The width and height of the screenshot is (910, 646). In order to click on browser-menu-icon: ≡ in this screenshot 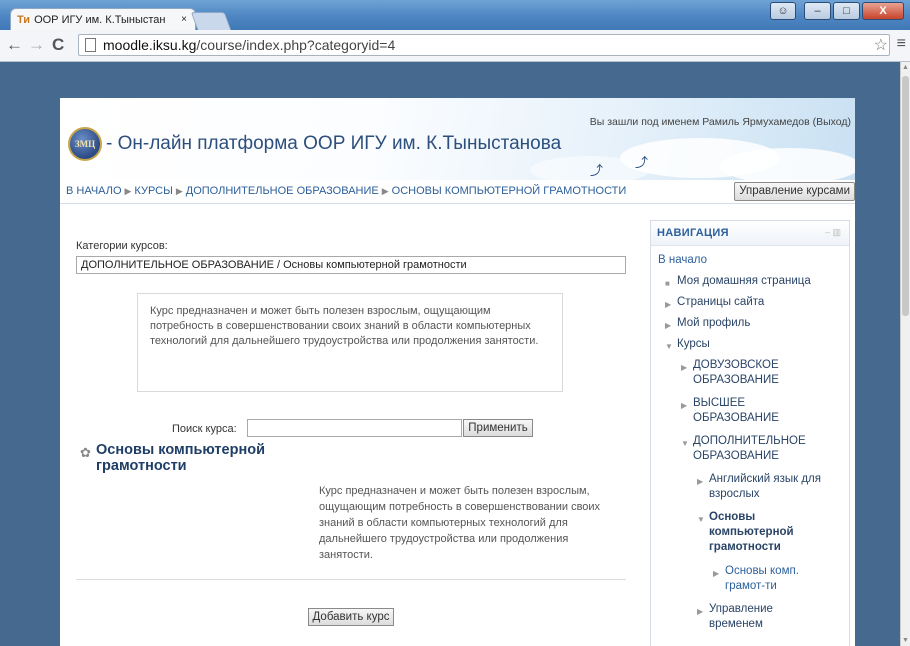, I will do `click(901, 44)`.